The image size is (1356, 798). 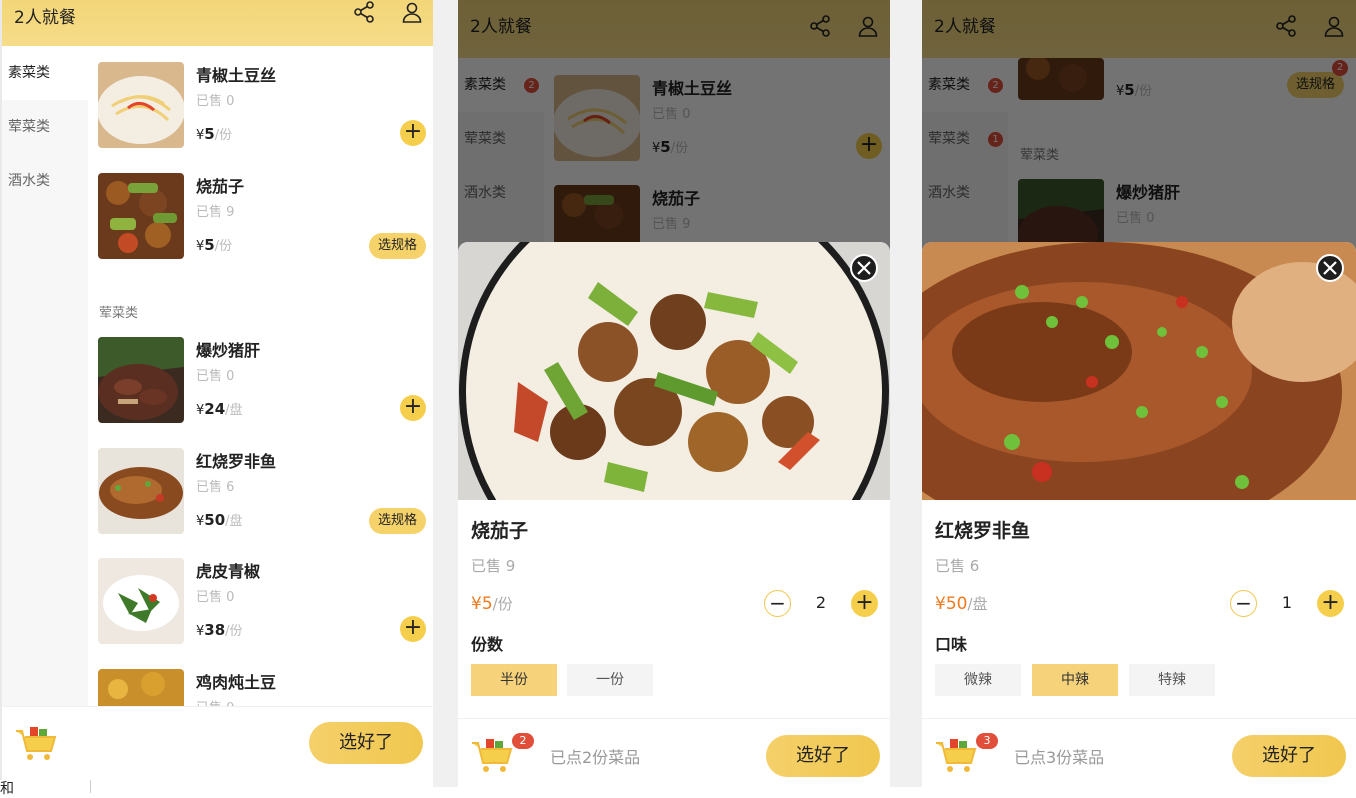 What do you see at coordinates (45, 181) in the screenshot?
I see `category-drink: 酒水类` at bounding box center [45, 181].